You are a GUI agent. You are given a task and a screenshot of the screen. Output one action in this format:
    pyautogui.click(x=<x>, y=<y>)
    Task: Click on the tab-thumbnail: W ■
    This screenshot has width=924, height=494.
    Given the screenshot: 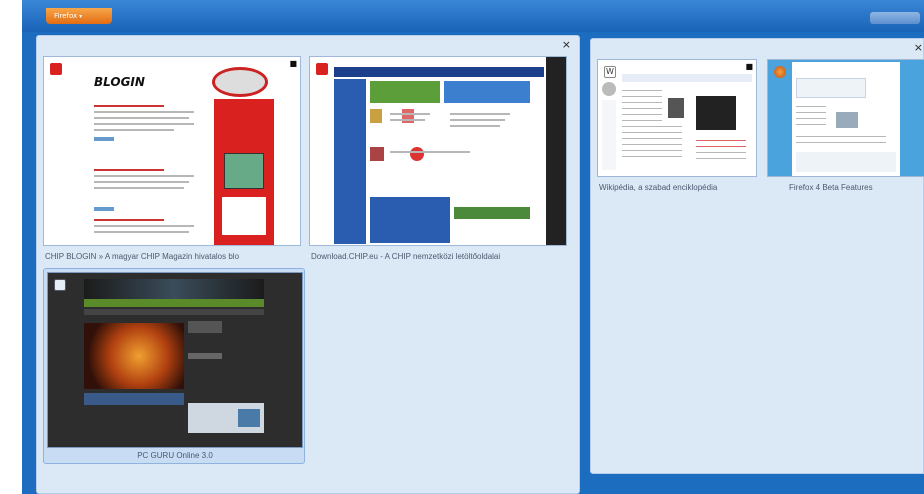 What is the action you would take?
    pyautogui.click(x=677, y=118)
    